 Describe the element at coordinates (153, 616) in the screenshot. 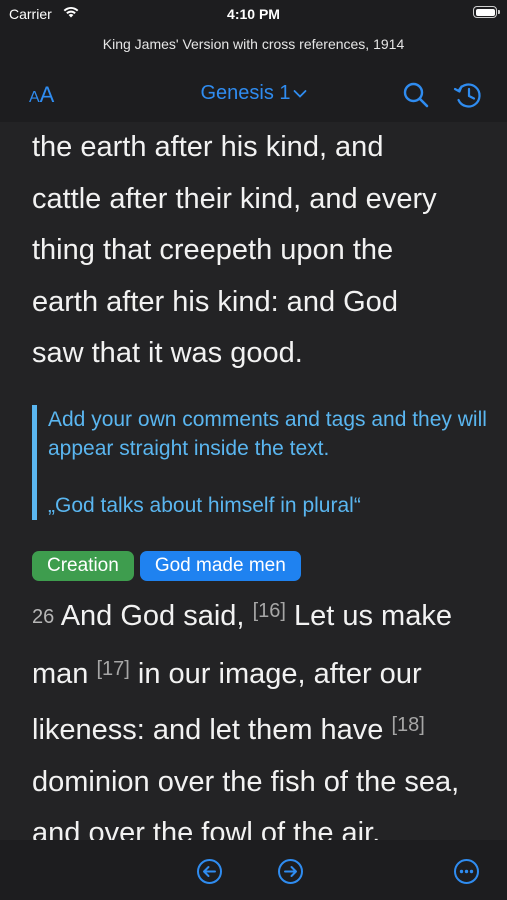

I see `verse-text: And God said,` at that location.